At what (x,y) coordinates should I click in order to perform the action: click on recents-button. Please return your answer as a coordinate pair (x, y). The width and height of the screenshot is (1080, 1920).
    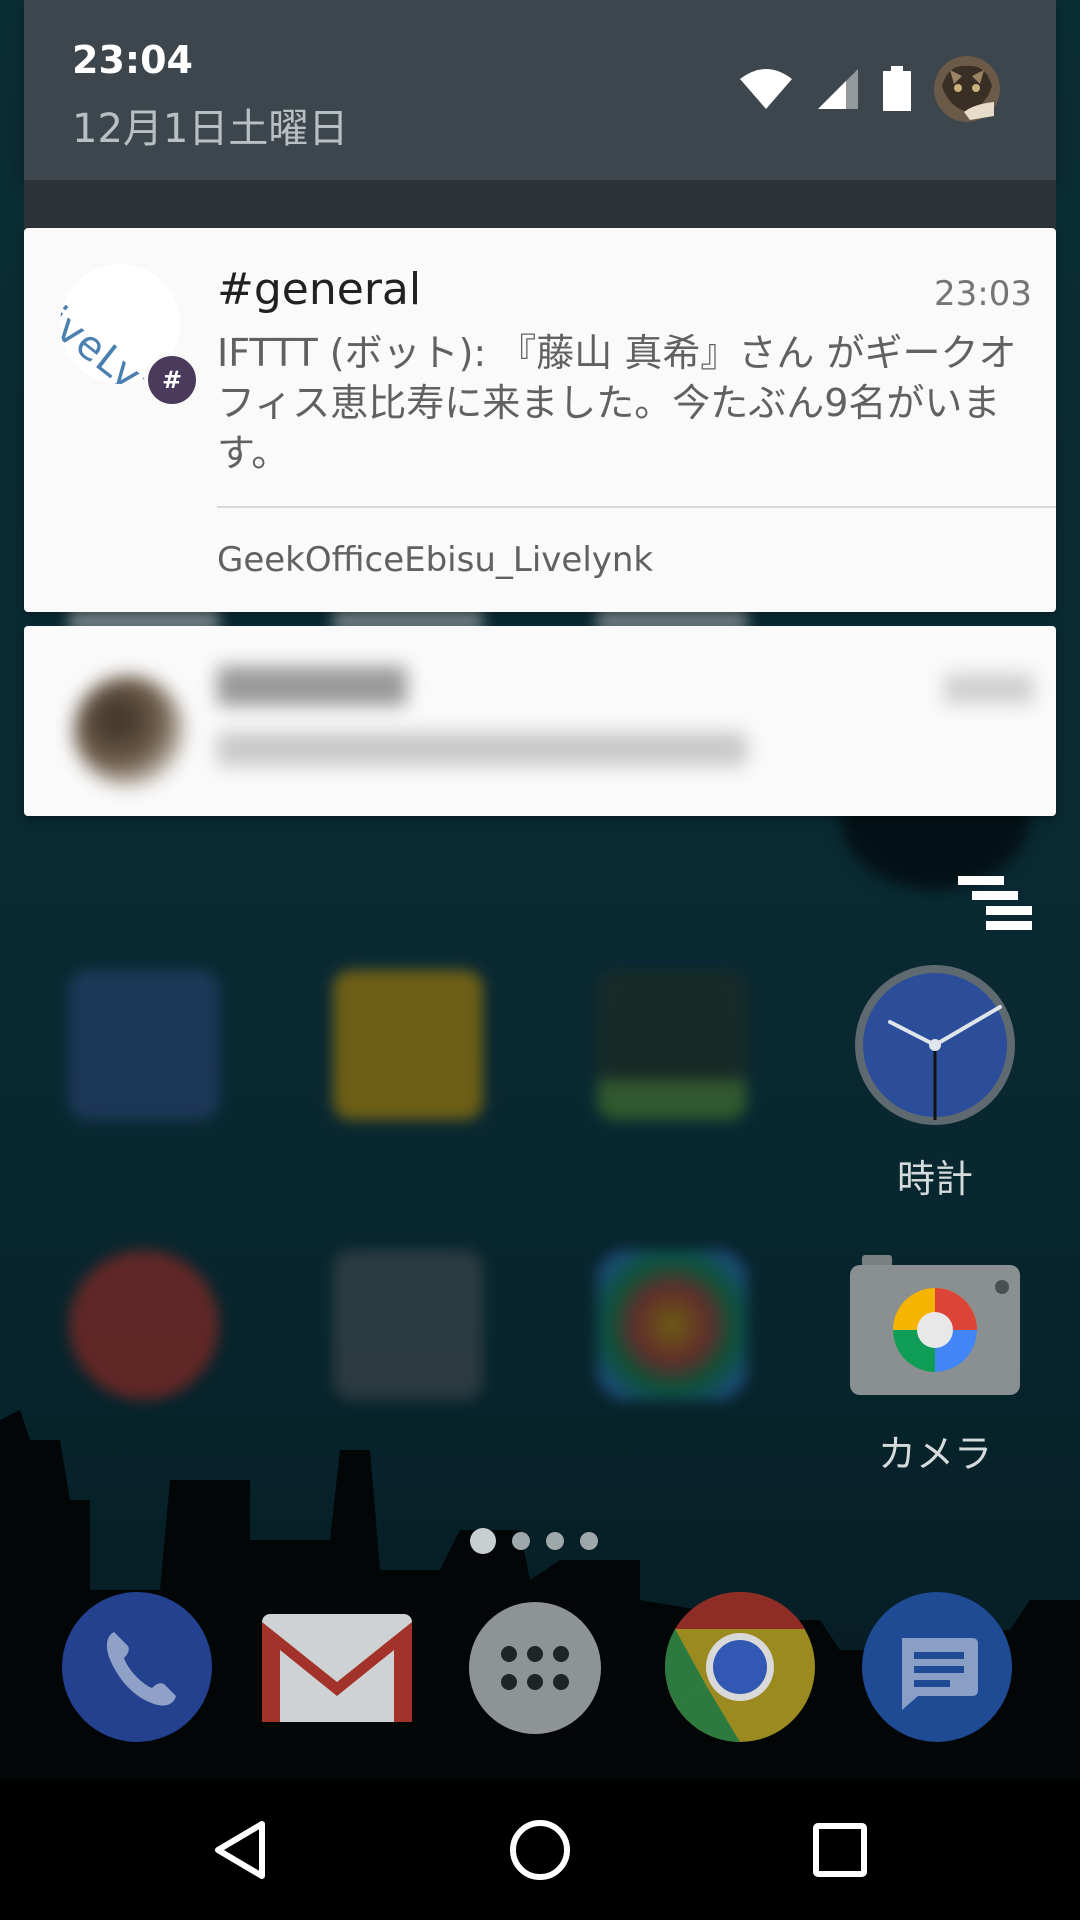
    Looking at the image, I should click on (840, 1850).